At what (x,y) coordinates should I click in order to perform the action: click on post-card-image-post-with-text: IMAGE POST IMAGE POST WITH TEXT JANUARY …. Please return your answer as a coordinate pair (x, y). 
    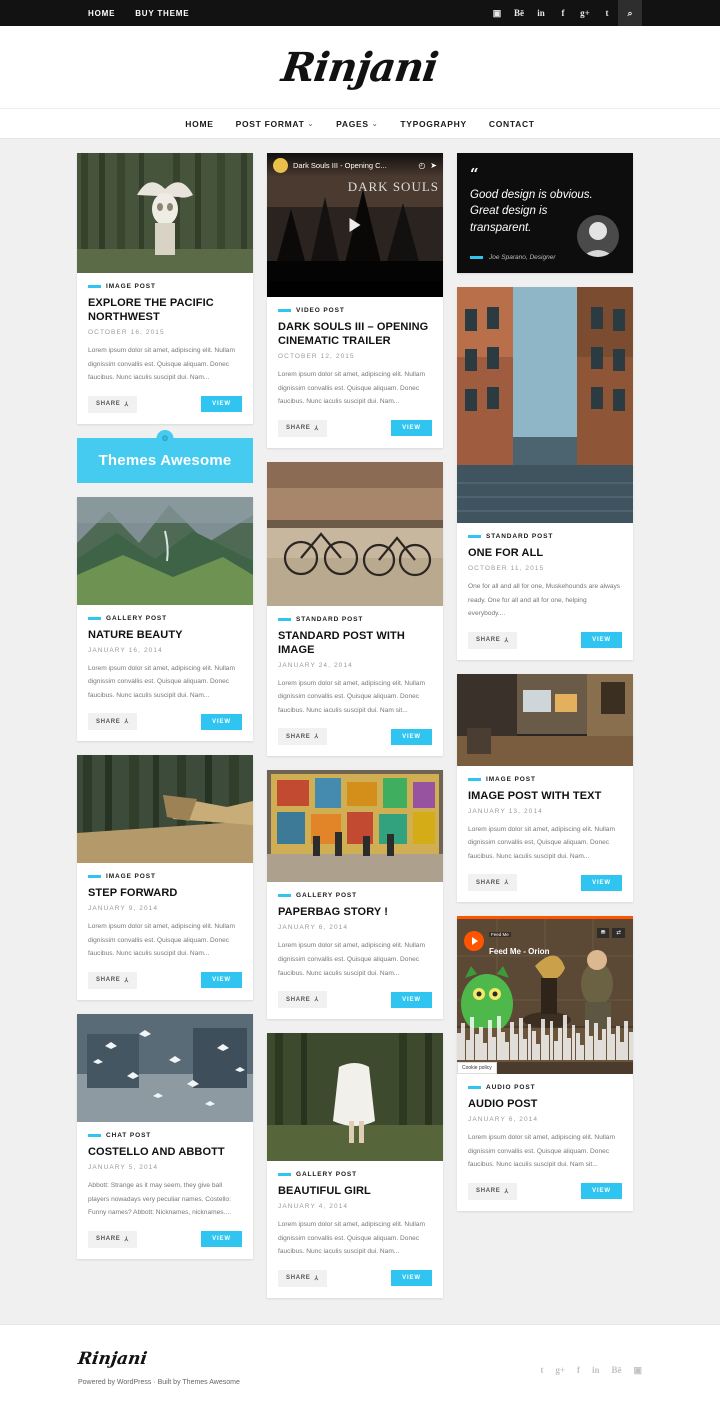
    Looking at the image, I should click on (545, 788).